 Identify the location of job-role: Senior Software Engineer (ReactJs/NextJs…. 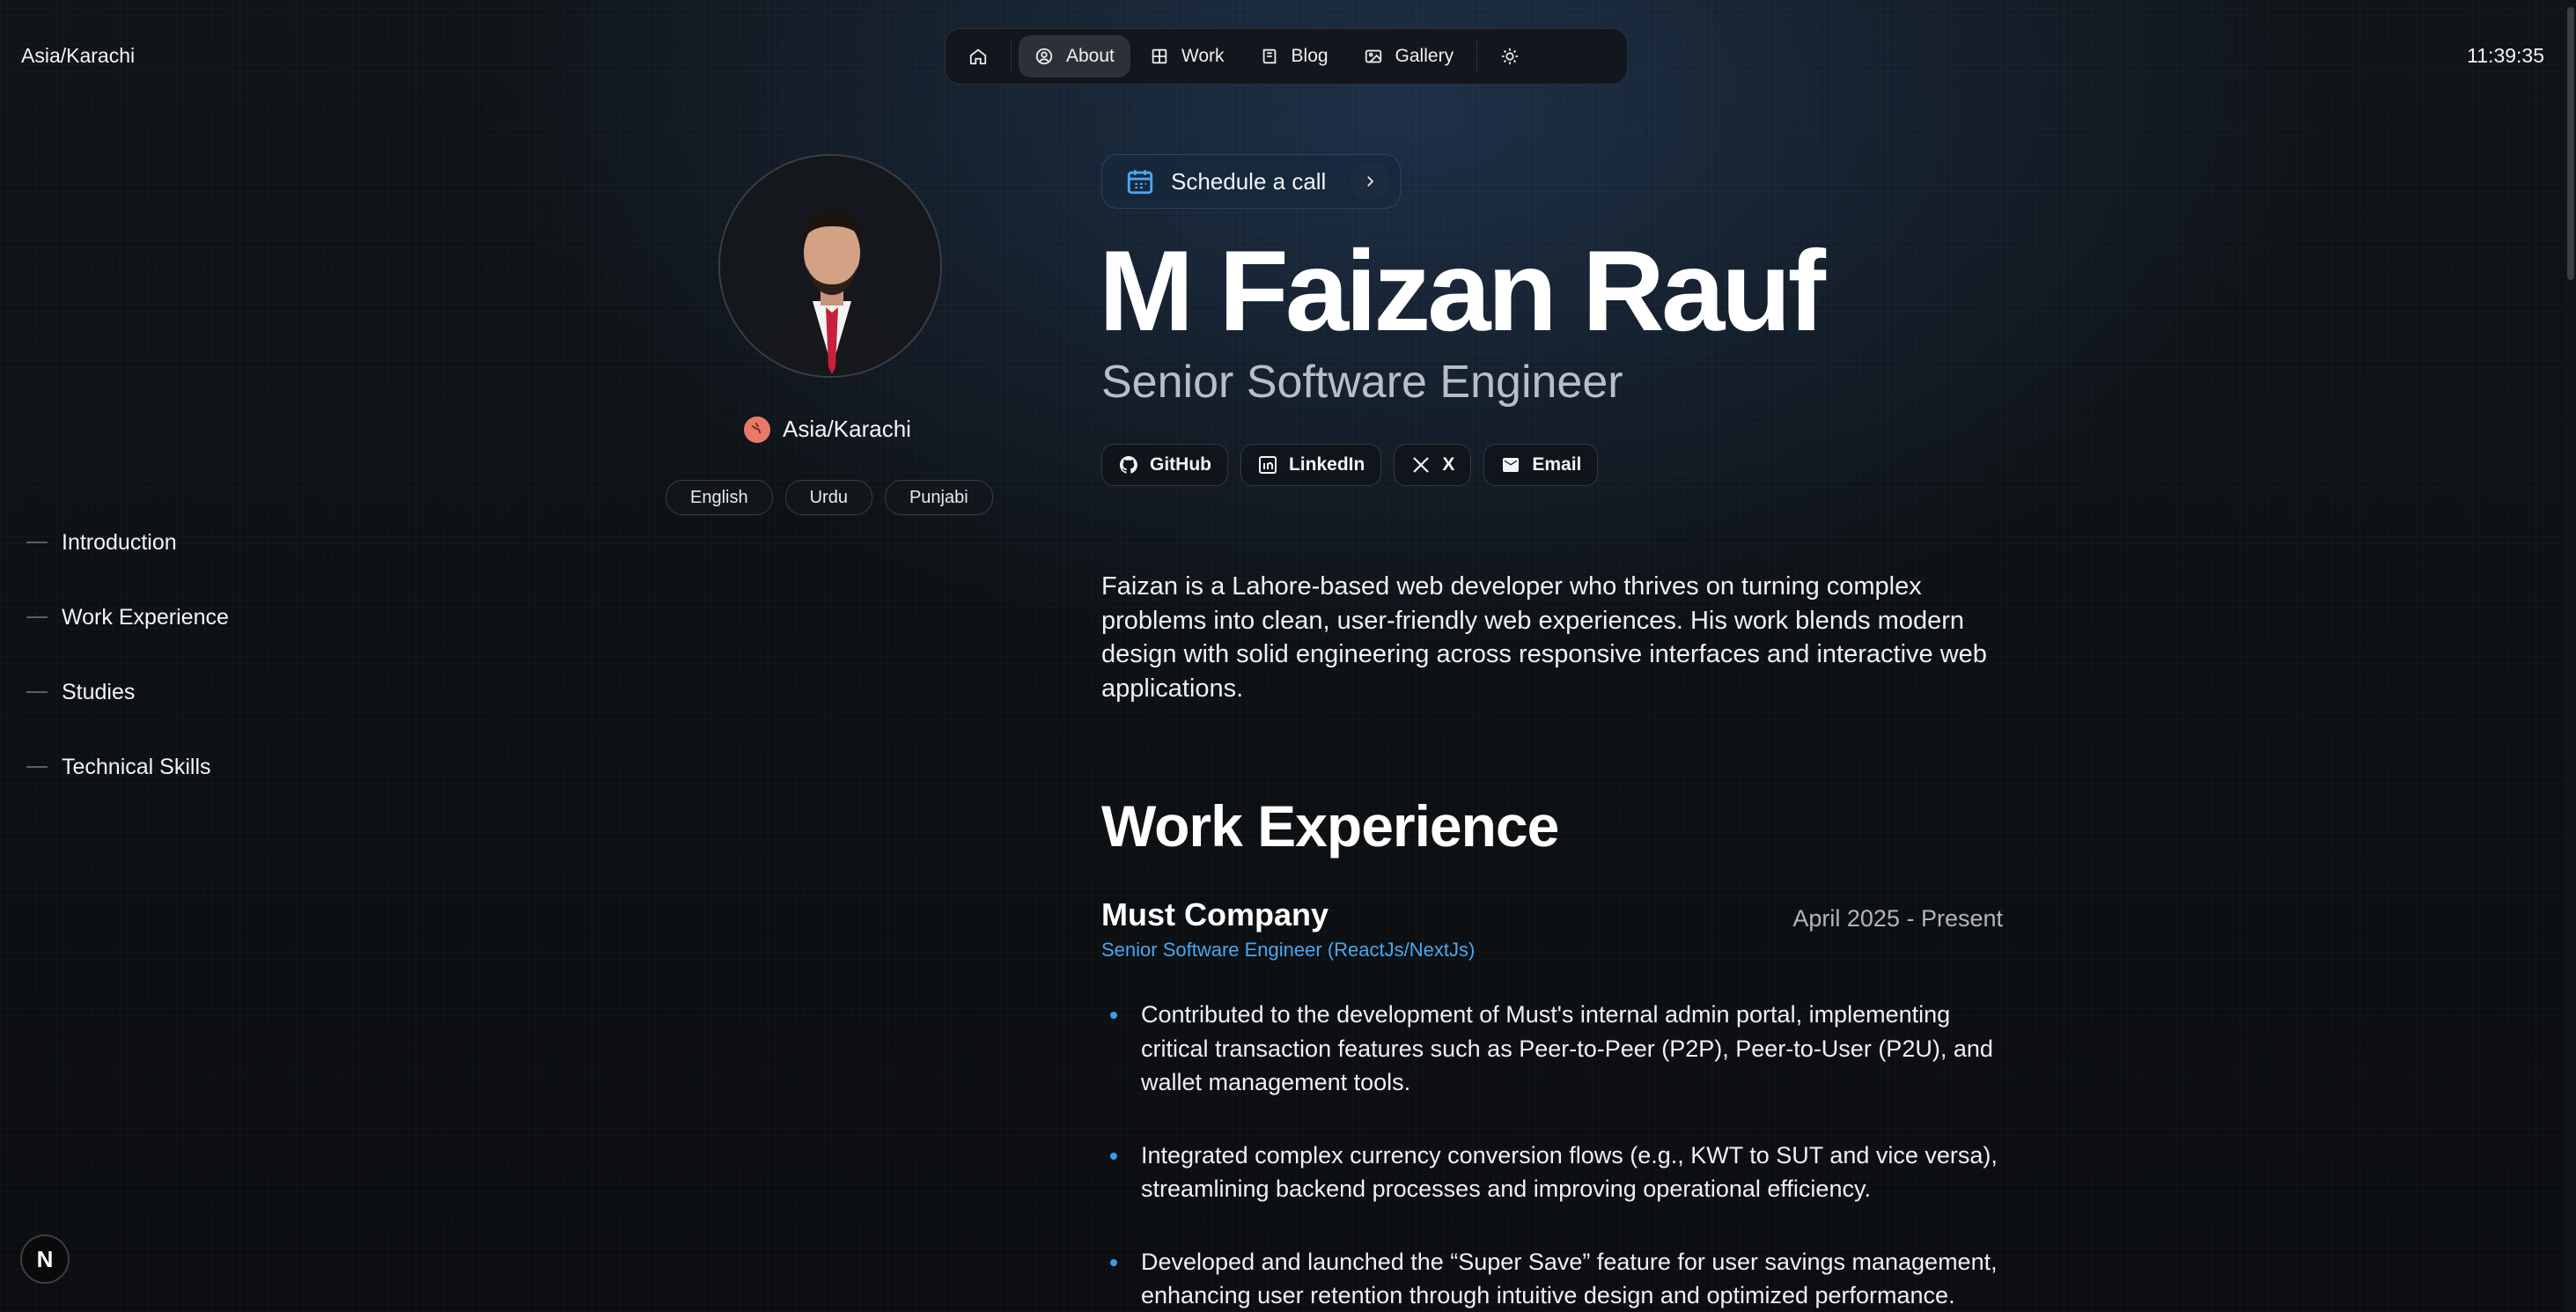
(1288, 950).